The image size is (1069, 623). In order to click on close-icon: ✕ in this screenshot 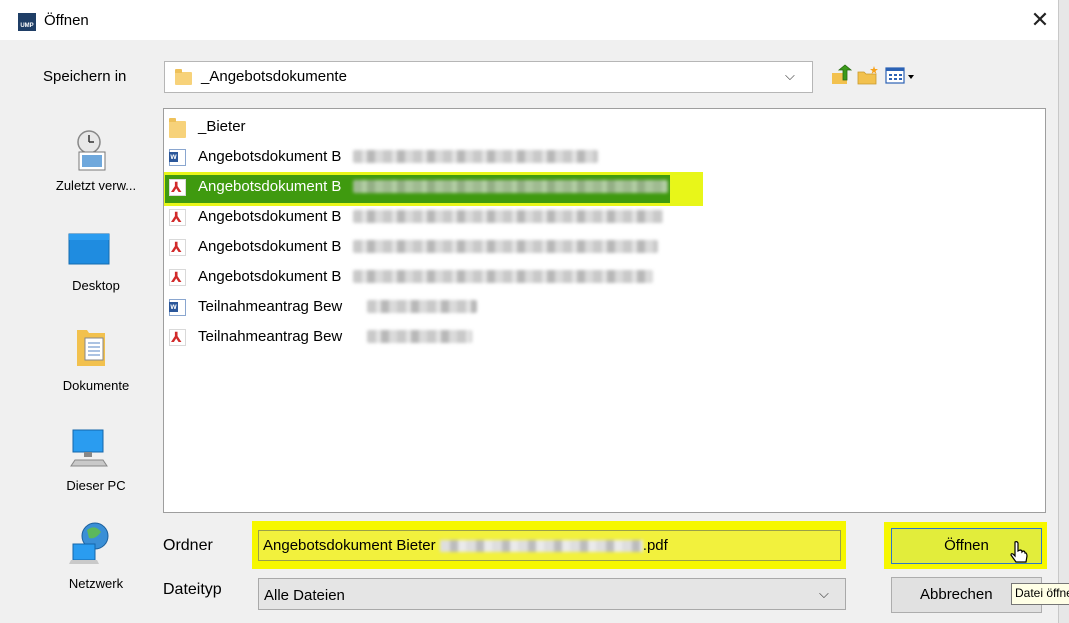, I will do `click(1040, 19)`.